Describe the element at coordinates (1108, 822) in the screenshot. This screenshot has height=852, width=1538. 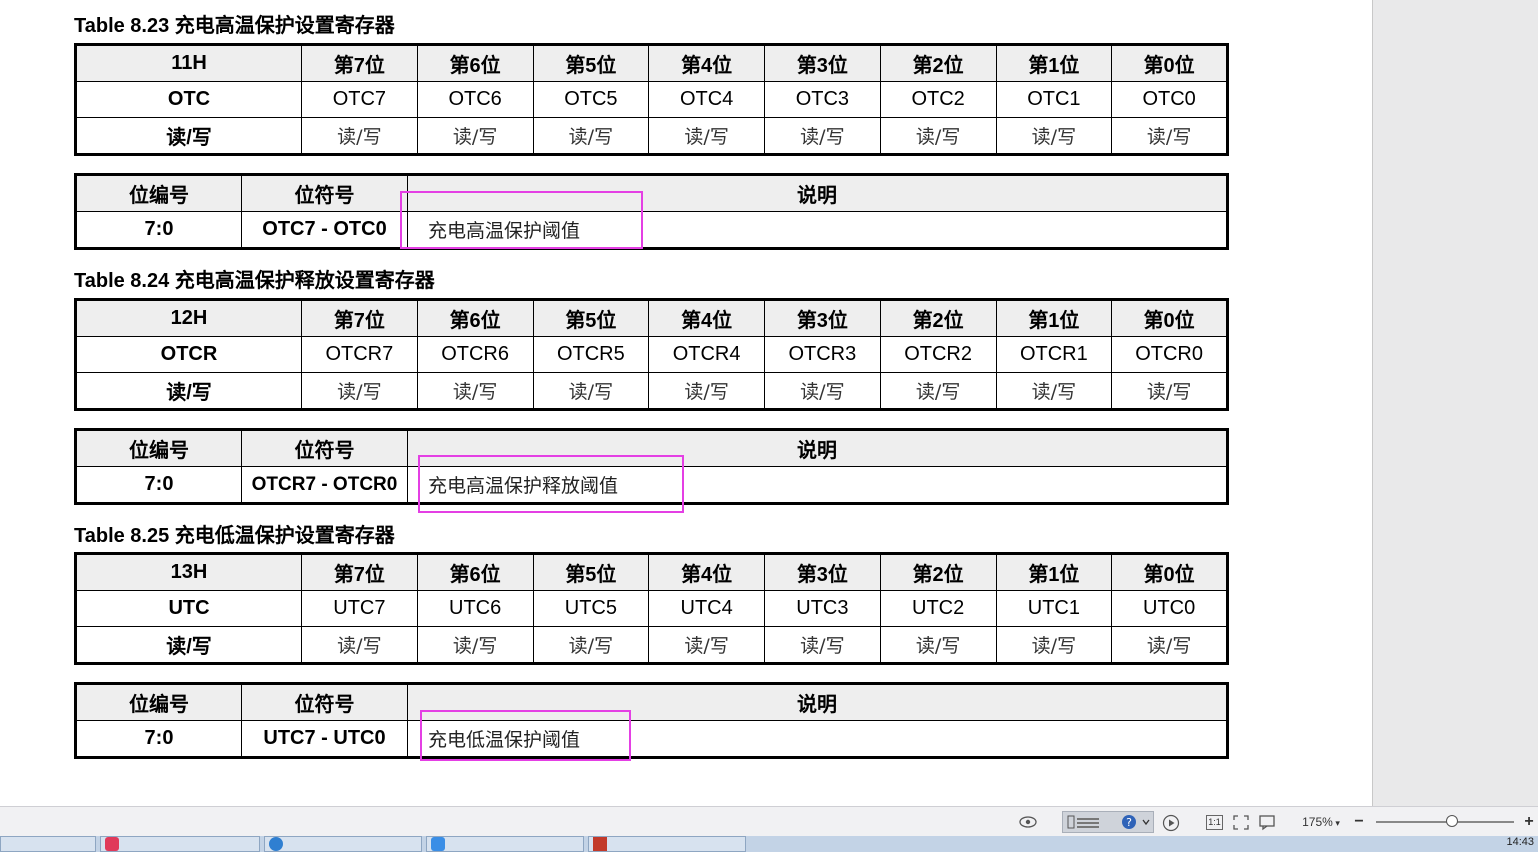
I see `page-view-toolbar: ?` at that location.